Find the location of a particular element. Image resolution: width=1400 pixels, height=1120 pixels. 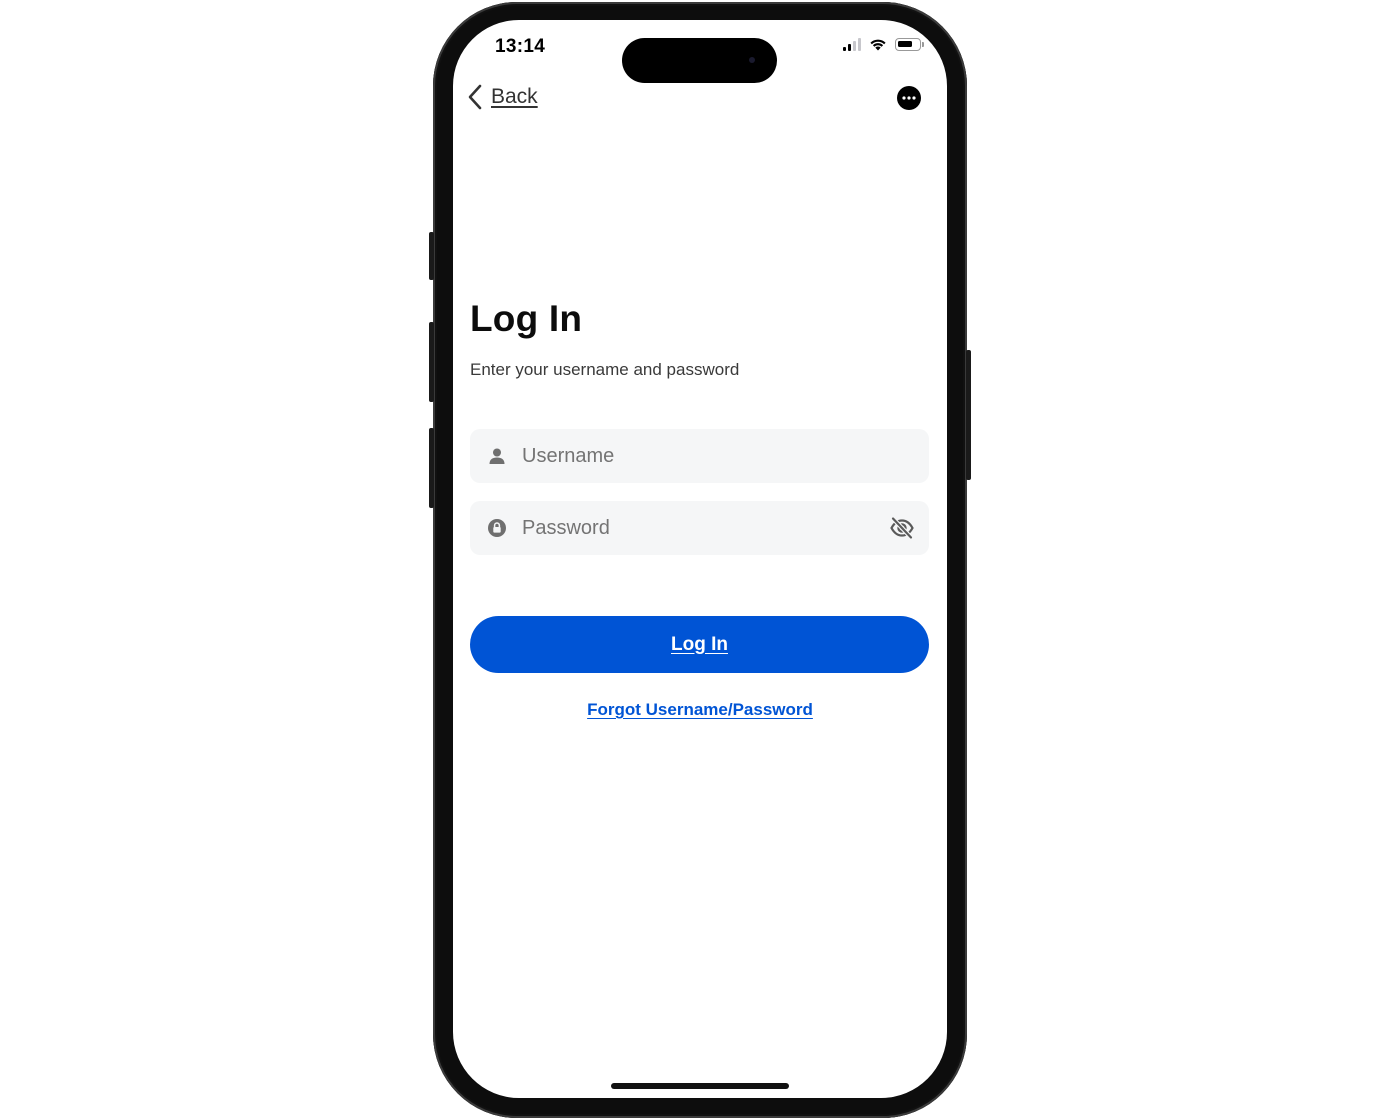

username-field is located at coordinates (699, 456).